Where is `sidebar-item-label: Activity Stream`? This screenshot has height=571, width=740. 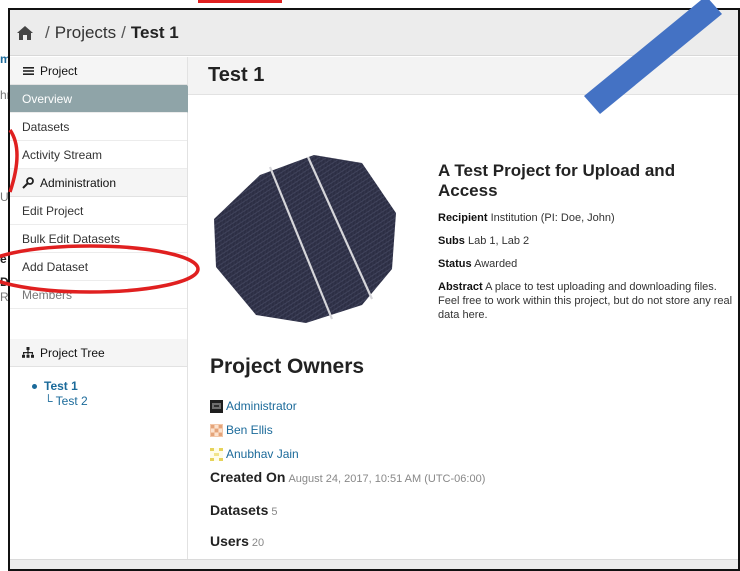
sidebar-item-label: Activity Stream is located at coordinates (62, 154).